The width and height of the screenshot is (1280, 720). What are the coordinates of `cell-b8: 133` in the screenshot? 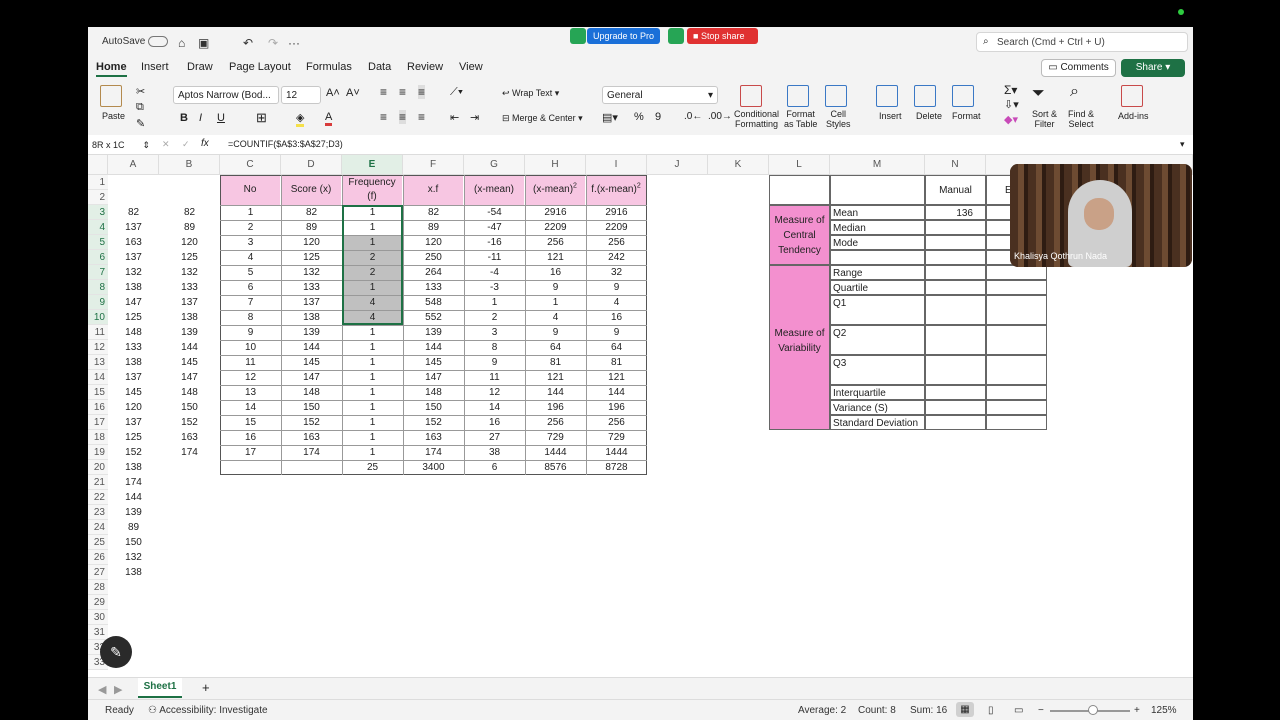 It's located at (189, 287).